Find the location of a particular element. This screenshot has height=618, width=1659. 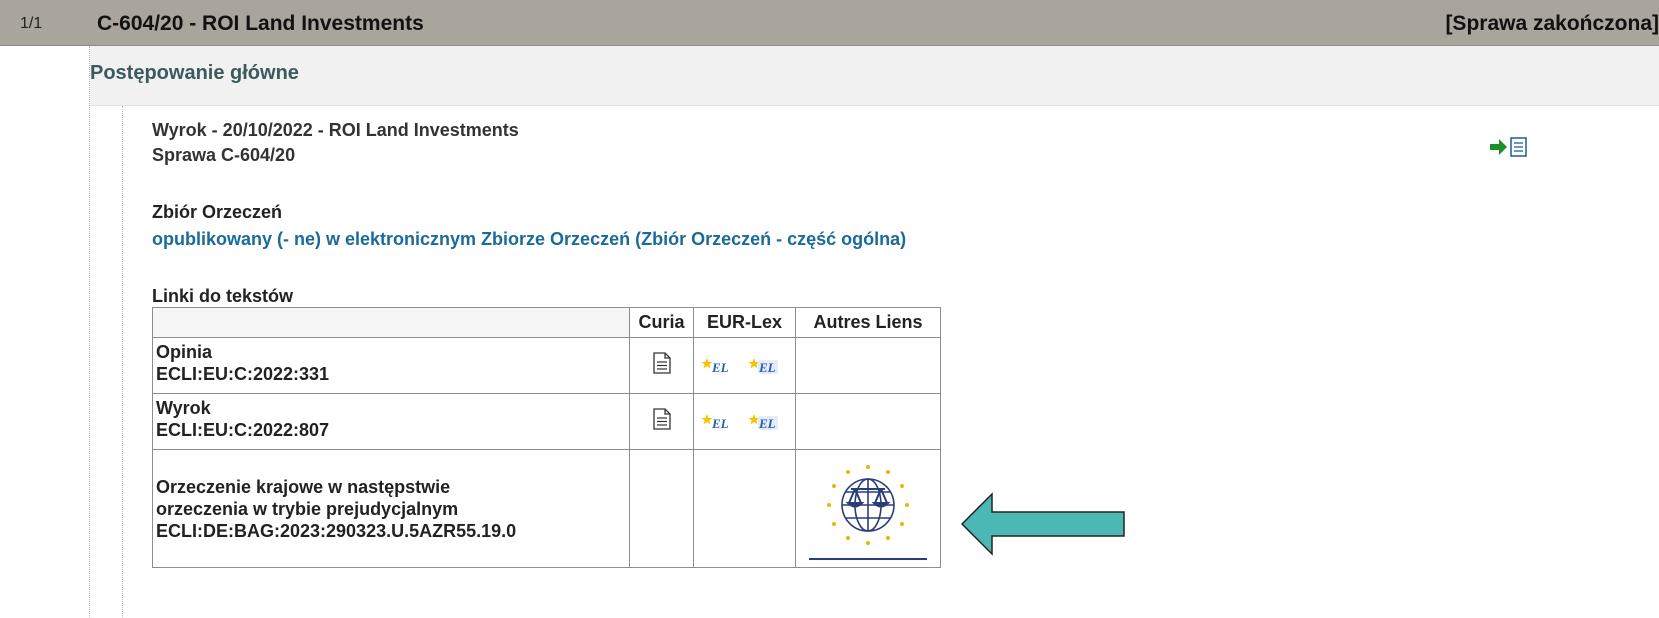

case-title: C-604/20 - ROI Land Investments is located at coordinates (260, 23).